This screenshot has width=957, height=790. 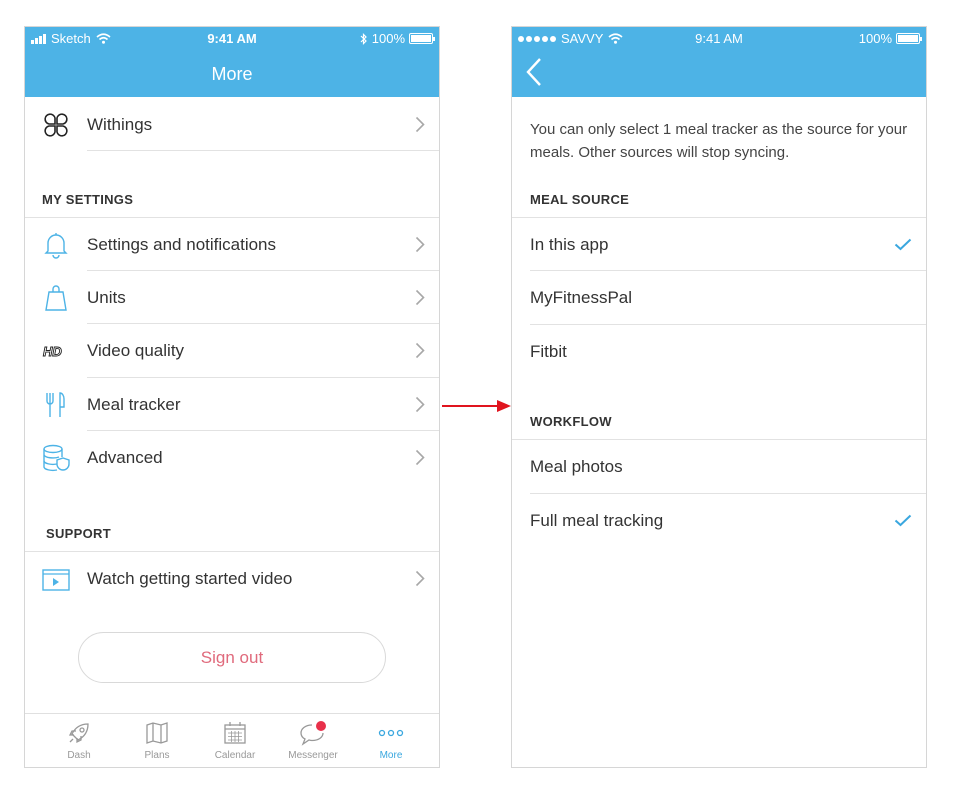 What do you see at coordinates (719, 39) in the screenshot?
I see `status-bar: SAVVY 9:41 AM 100%` at bounding box center [719, 39].